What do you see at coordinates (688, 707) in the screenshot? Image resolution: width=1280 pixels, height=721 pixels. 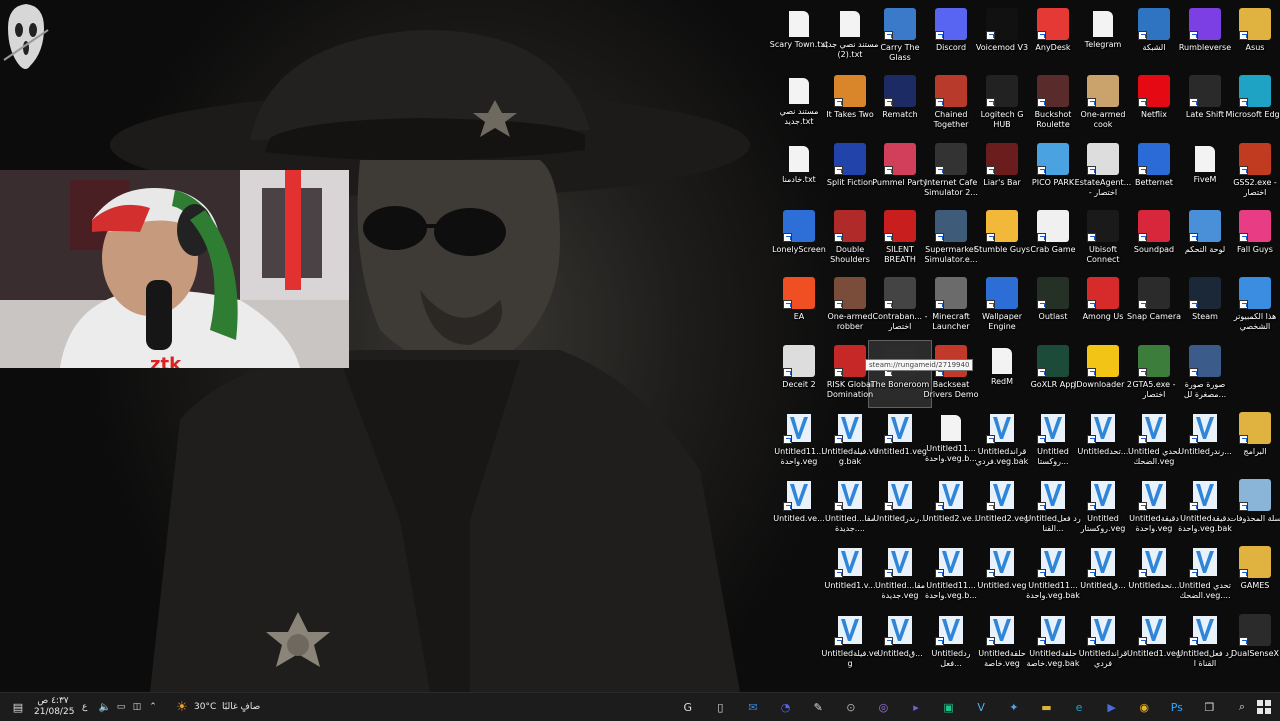 I see `google-icon: G` at bounding box center [688, 707].